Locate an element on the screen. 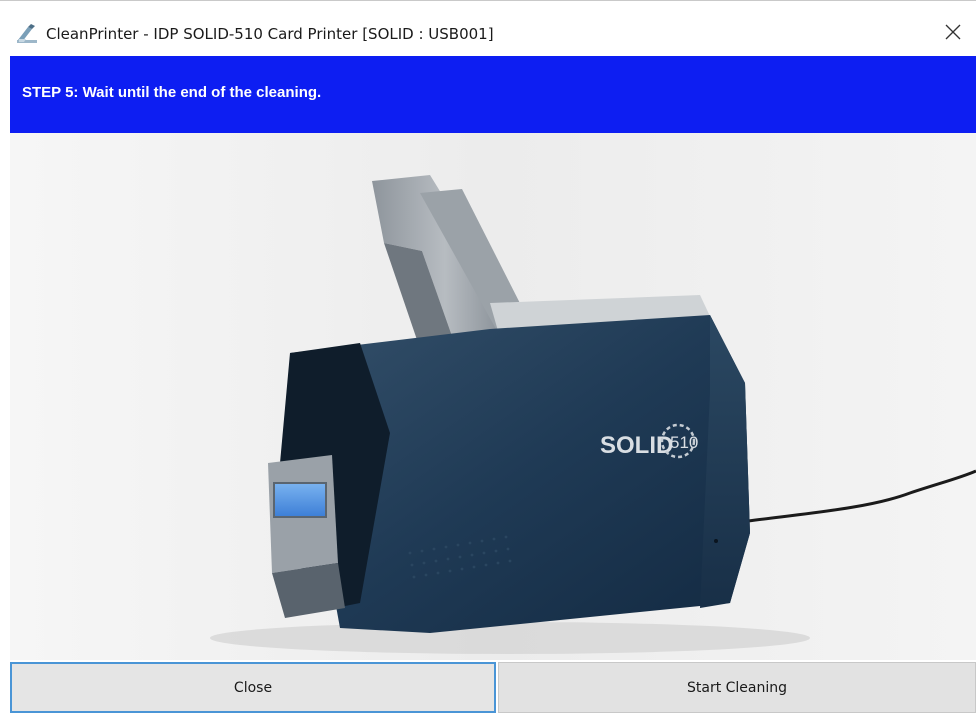 The height and width of the screenshot is (715, 976). close-button: Close is located at coordinates (253, 687).